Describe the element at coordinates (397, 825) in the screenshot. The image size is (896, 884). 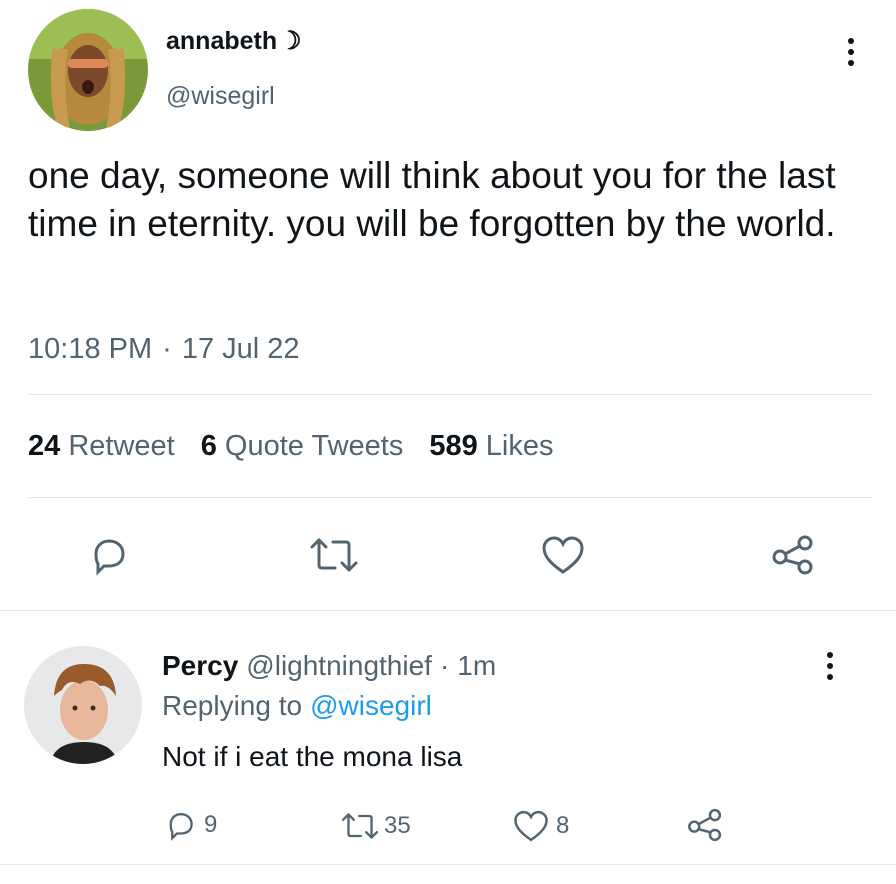
I see `retweet-count: 35` at that location.